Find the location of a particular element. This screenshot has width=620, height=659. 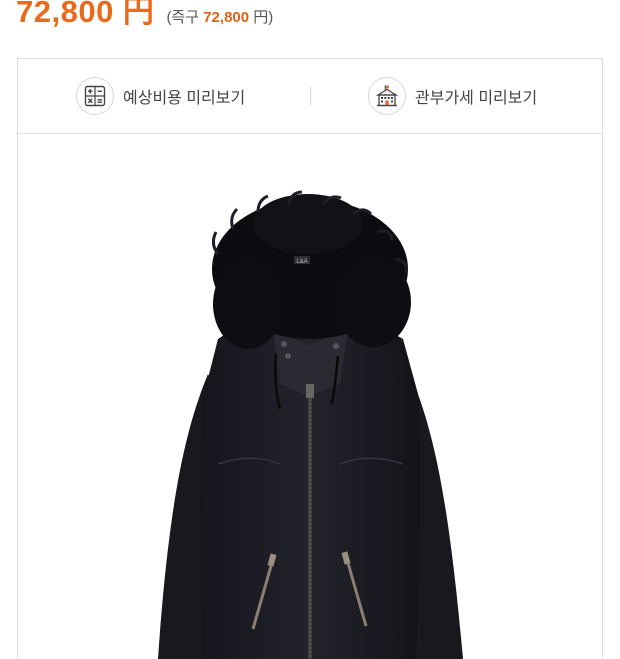

customs-duty-preview-button: 관부가세 미리보기 is located at coordinates (452, 96).